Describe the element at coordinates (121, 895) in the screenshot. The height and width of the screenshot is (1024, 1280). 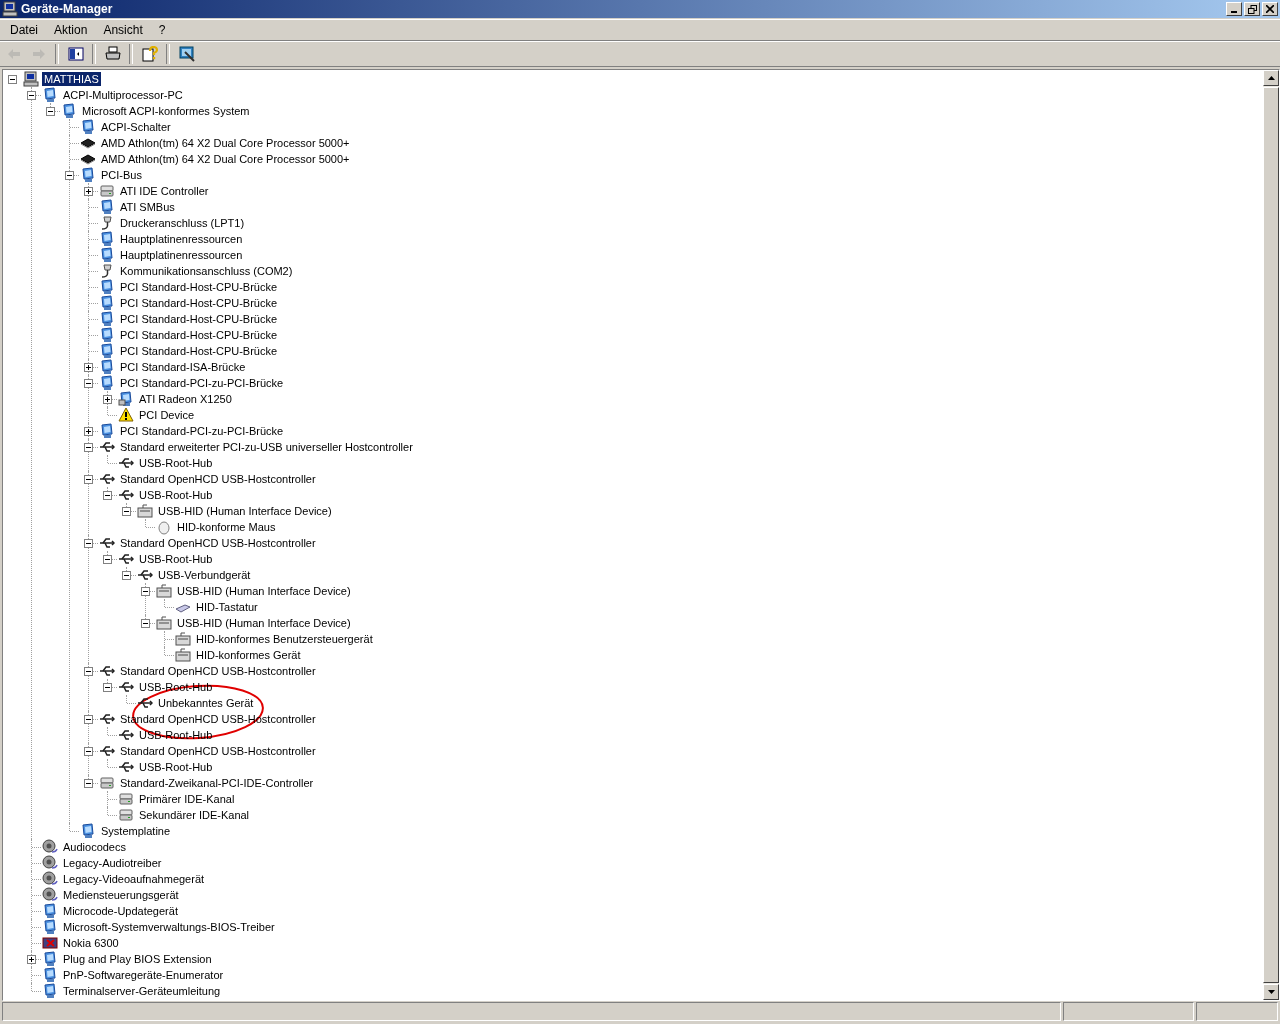
I see `tree-item: Mediensteuerungsgerät` at that location.